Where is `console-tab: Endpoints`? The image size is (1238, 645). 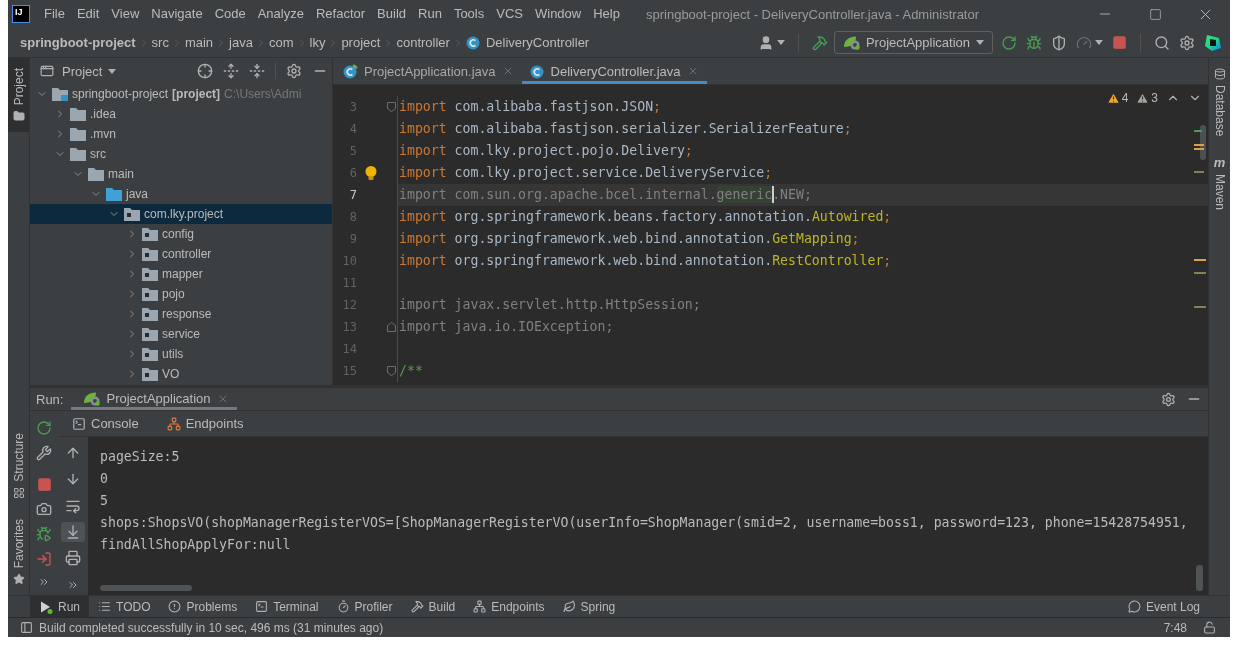 console-tab: Endpoints is located at coordinates (205, 423).